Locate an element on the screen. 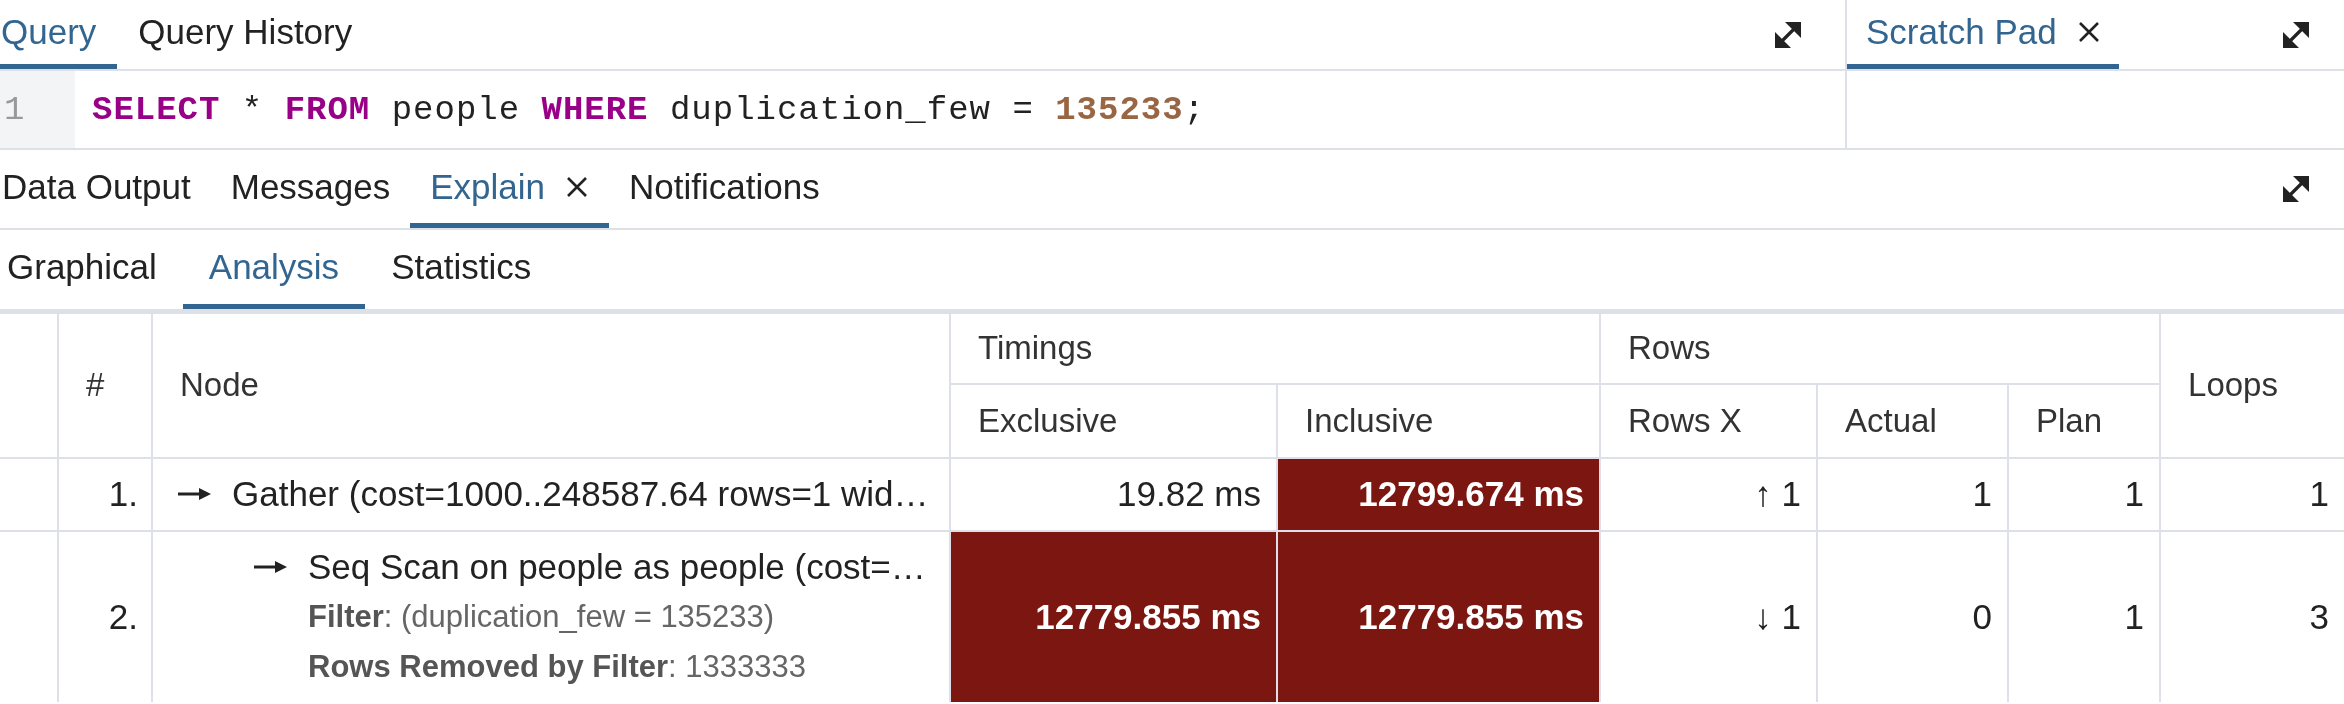 Image resolution: width=2344 pixels, height=704 pixels. column-header: Rows X is located at coordinates (1708, 420).